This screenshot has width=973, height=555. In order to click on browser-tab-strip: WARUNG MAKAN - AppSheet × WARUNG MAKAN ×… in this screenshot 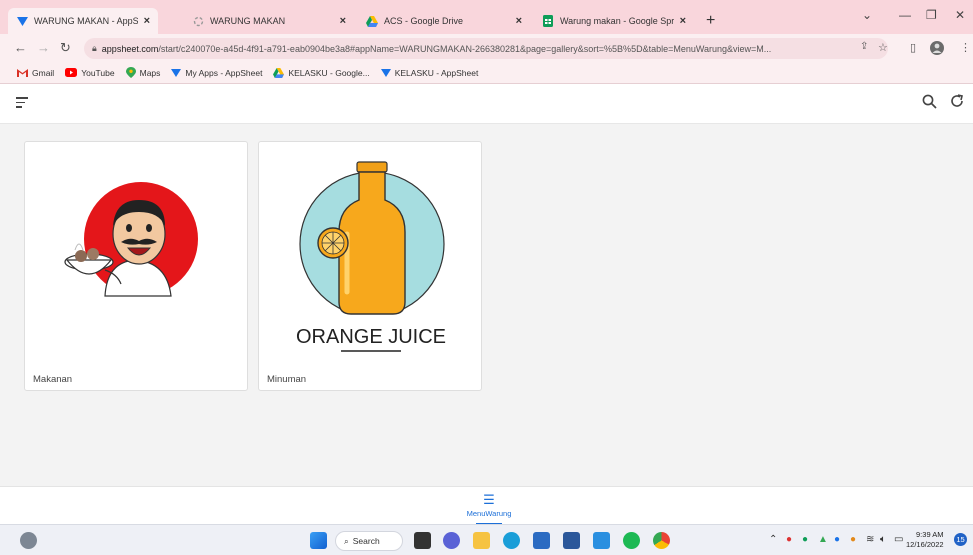, I will do `click(486, 17)`.